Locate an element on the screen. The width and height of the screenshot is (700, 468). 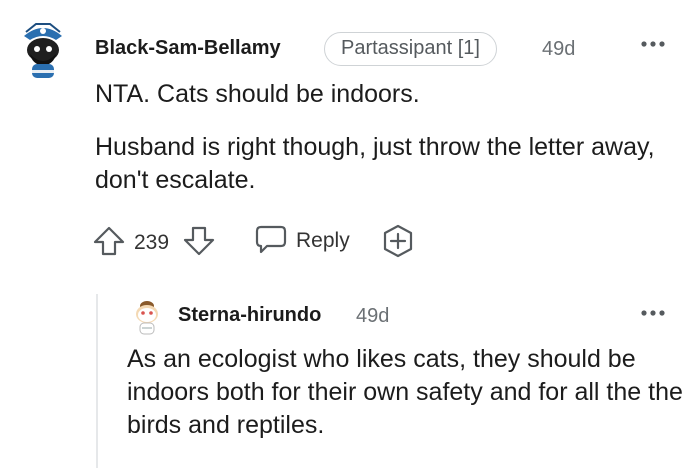
comment-body-paragraph: NTA. Cats should be indoors. is located at coordinates (257, 94).